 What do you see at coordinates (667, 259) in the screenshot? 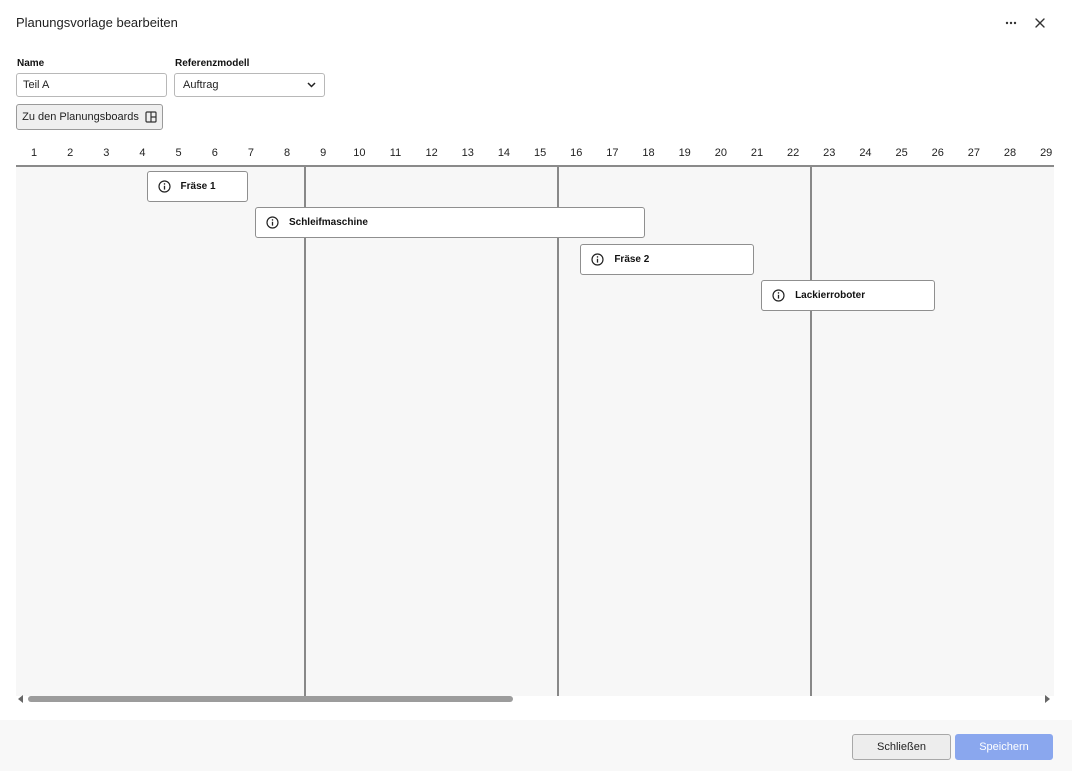
I see `timeline-task: Fräse 2` at bounding box center [667, 259].